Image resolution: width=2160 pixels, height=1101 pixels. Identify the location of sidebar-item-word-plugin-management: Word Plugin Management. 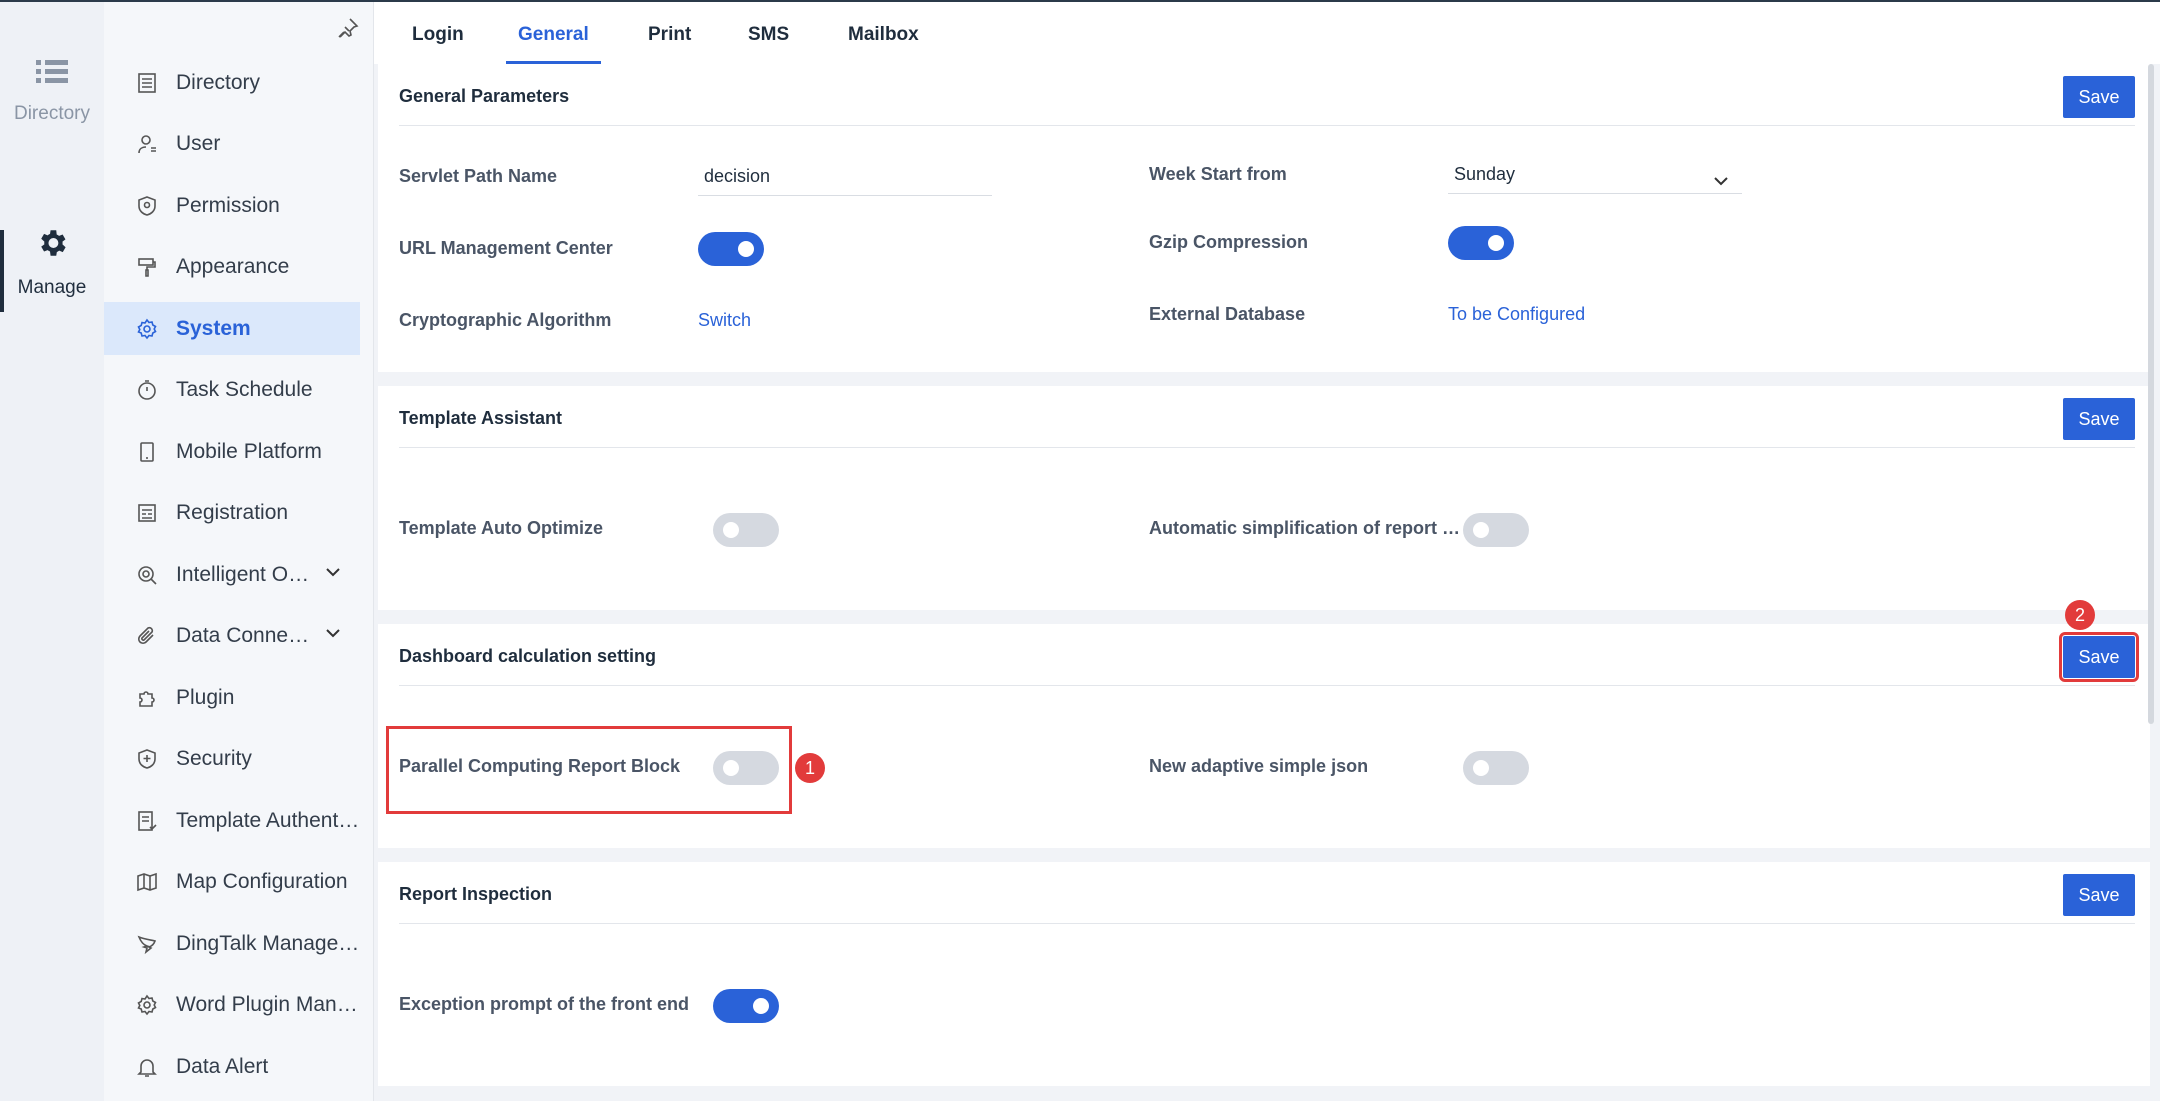
(232, 1005).